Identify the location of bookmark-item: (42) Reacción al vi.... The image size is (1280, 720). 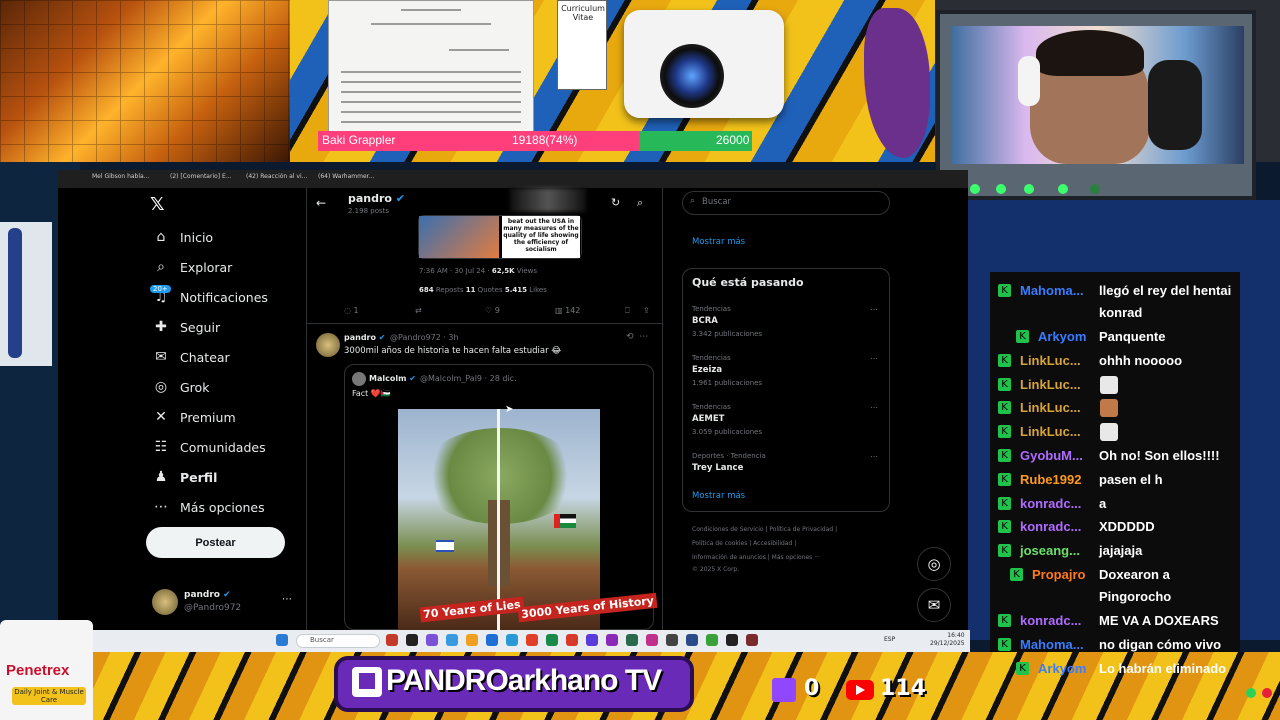
(276, 176).